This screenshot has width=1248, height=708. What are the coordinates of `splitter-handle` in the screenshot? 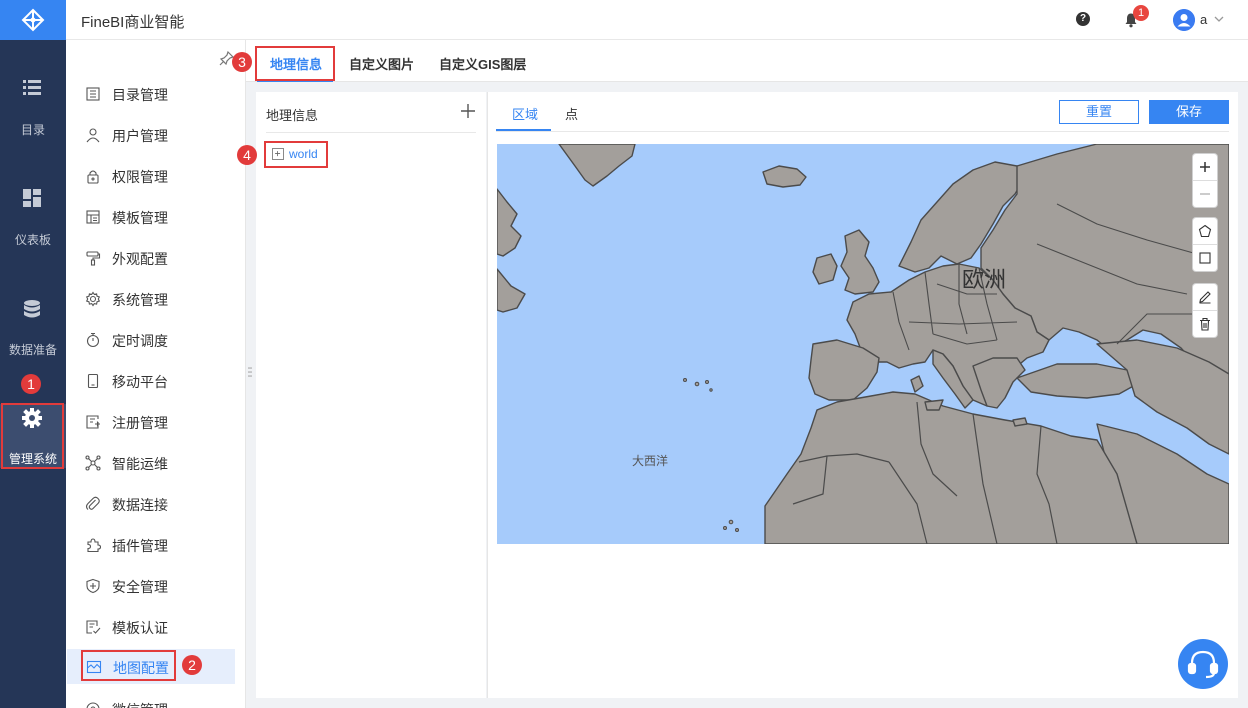 It's located at (250, 373).